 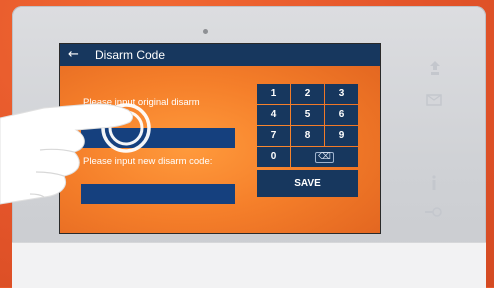 I want to click on key-3: 3, so click(x=341, y=94).